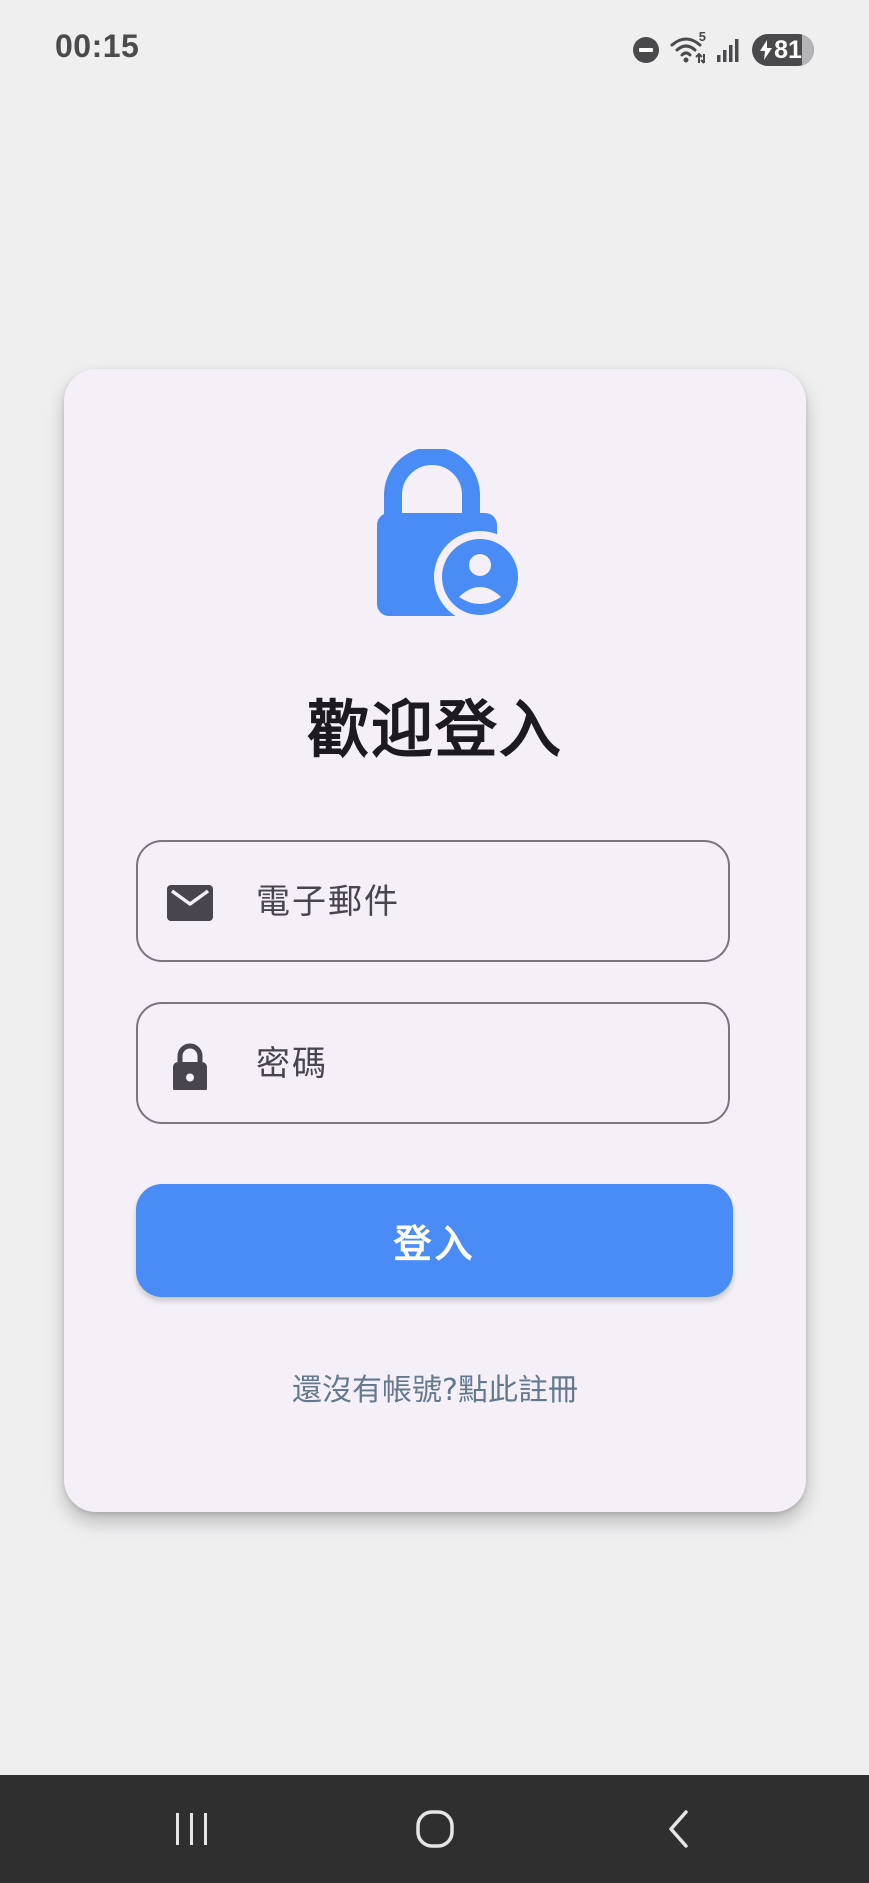 This screenshot has width=869, height=1883. I want to click on recents-icon, so click(191, 1829).